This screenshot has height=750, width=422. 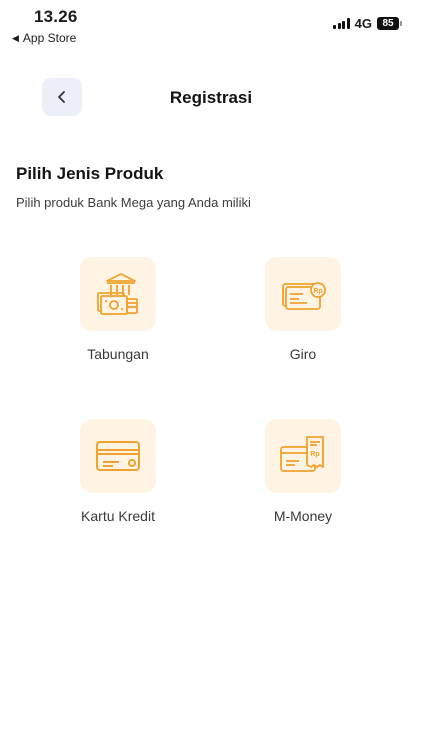 What do you see at coordinates (118, 516) in the screenshot?
I see `product-label: Kartu Kredit` at bounding box center [118, 516].